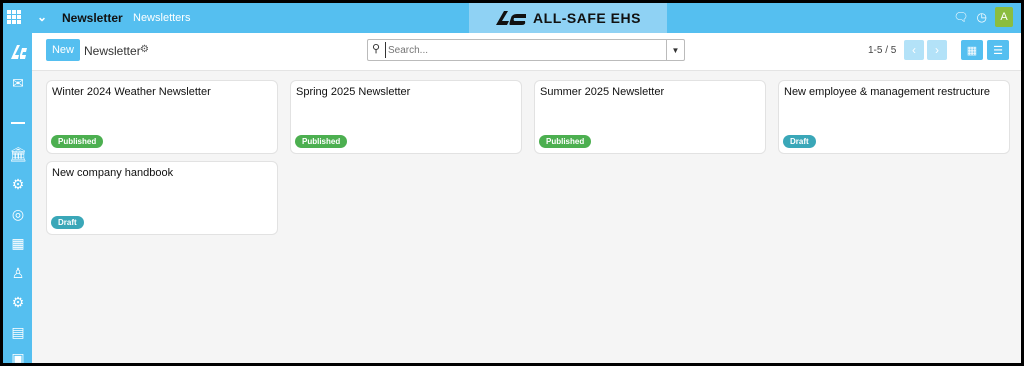 Image resolution: width=1024 pixels, height=366 pixels. Describe the element at coordinates (42, 17) in the screenshot. I see `chevron-down-icon: ⌄` at that location.